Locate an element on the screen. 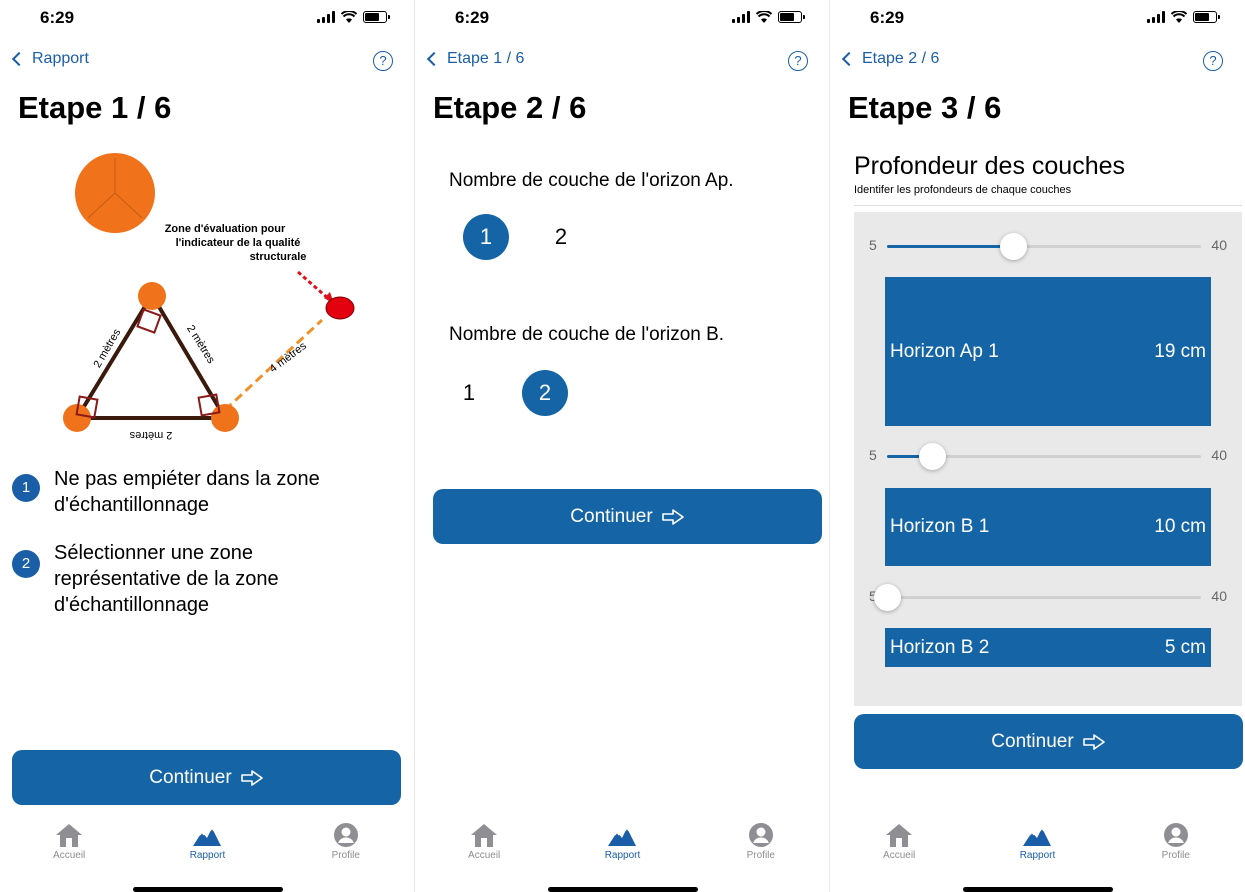  page-title: Etape 3 / 6 is located at coordinates (925, 107).